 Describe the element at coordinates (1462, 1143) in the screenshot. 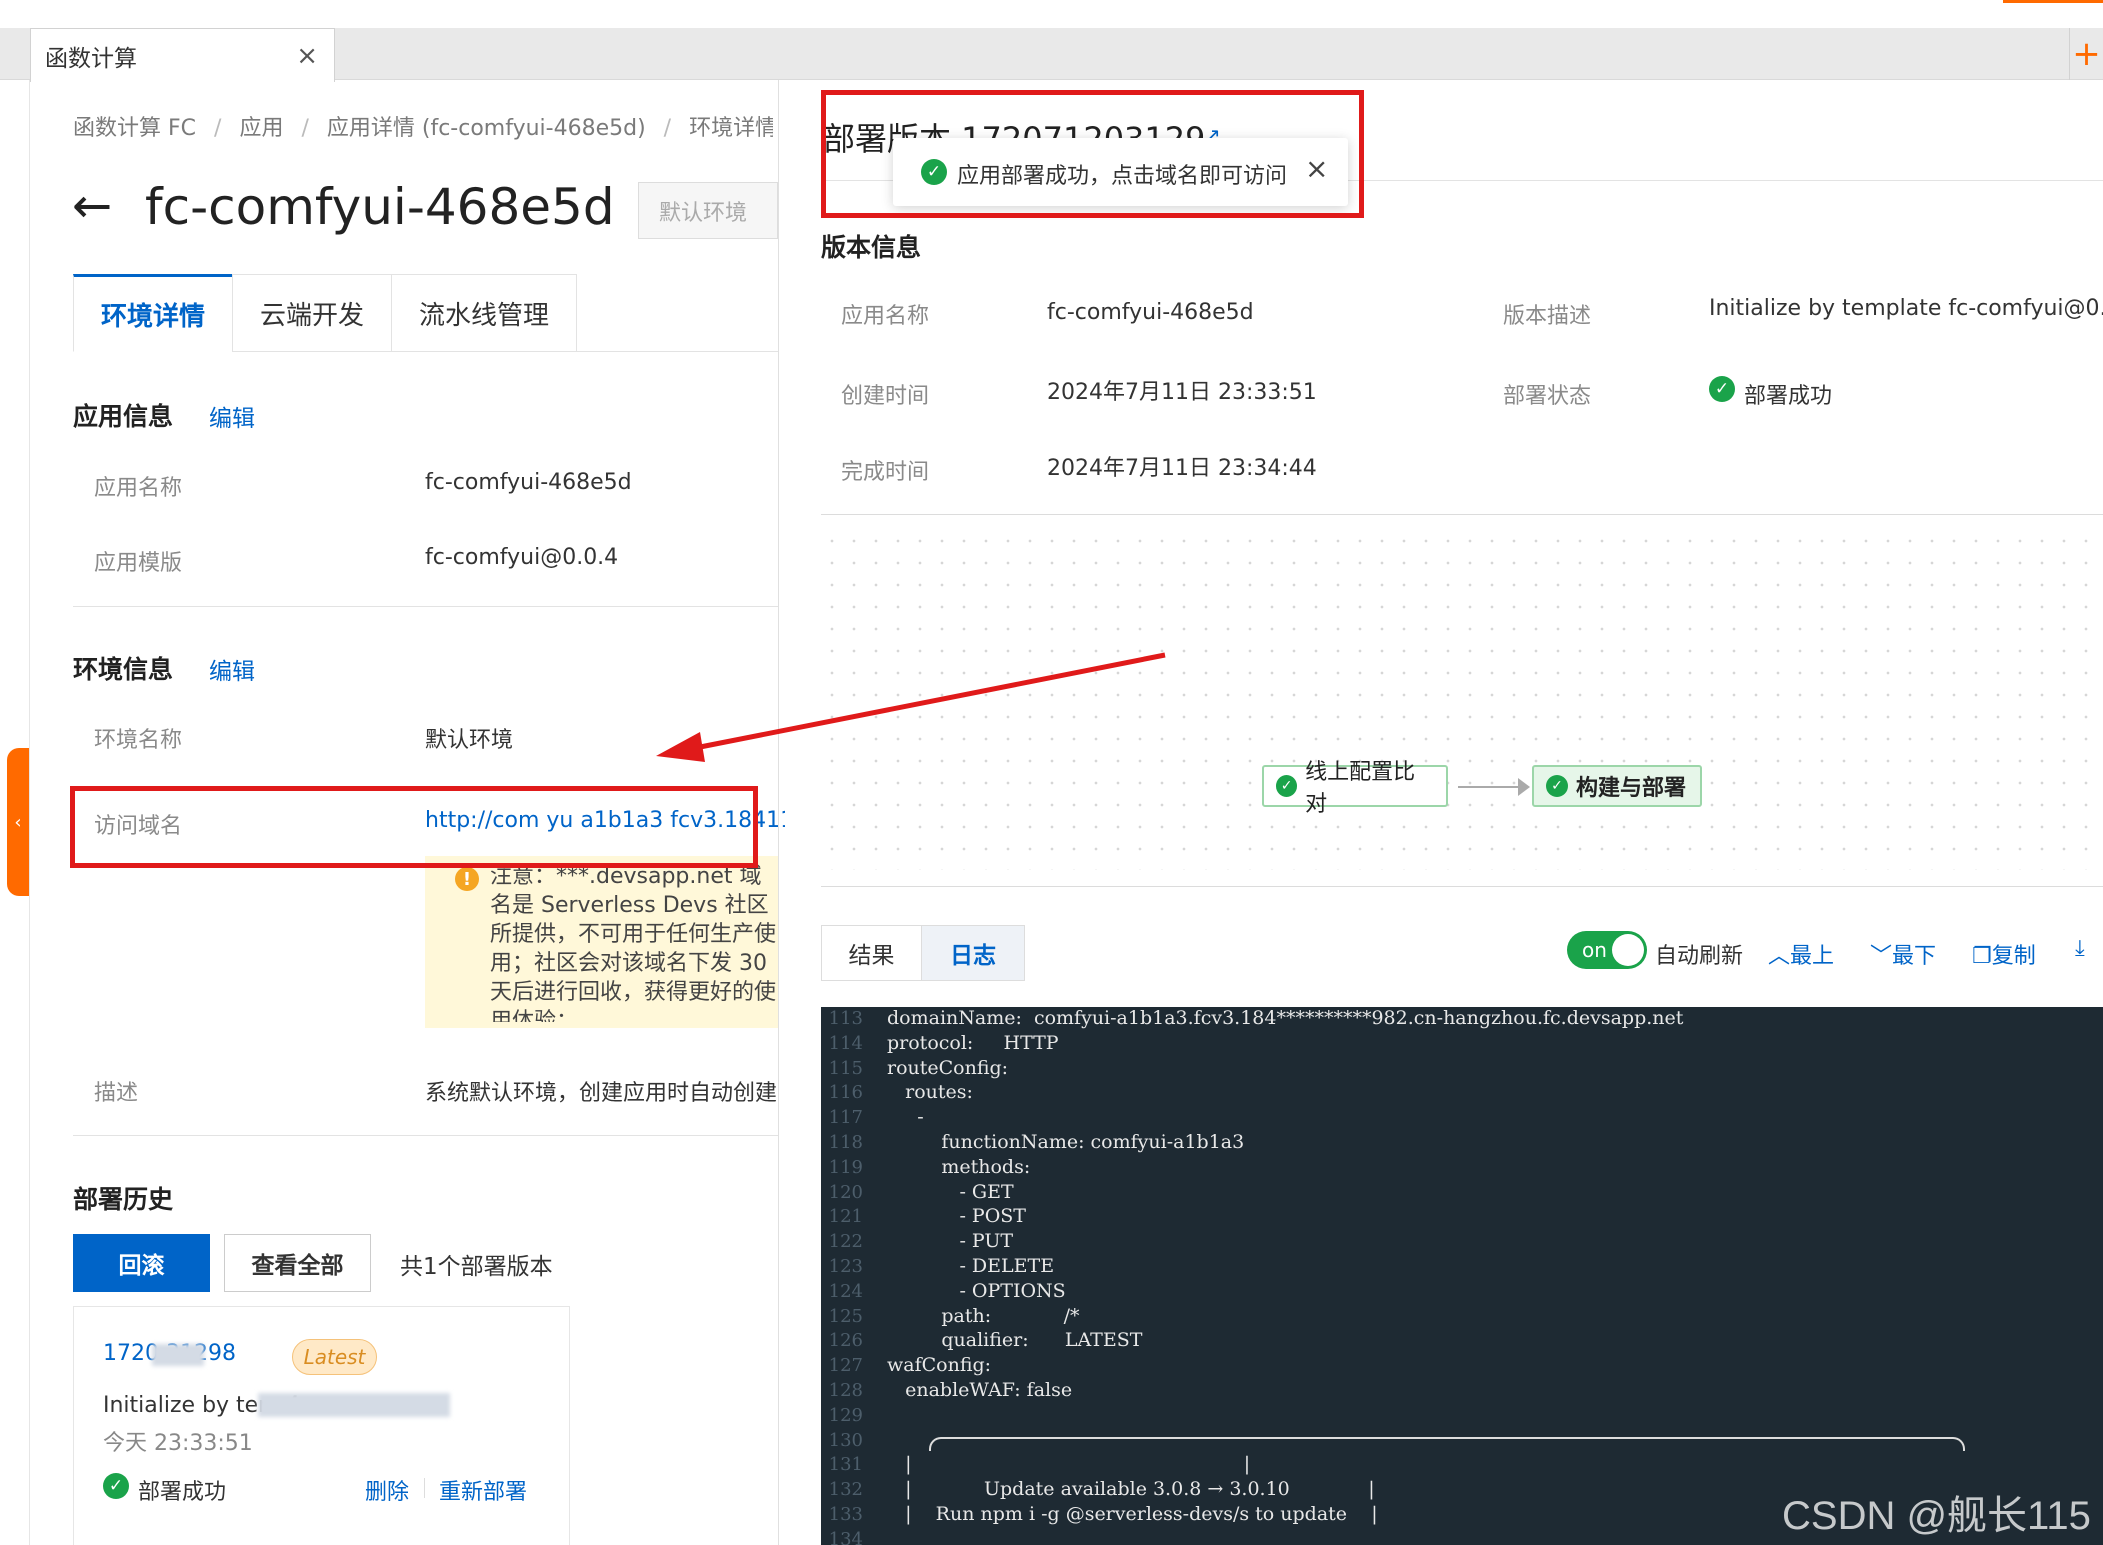

I see `log-line: 118 functionName: comfyui-a1b1a3` at that location.